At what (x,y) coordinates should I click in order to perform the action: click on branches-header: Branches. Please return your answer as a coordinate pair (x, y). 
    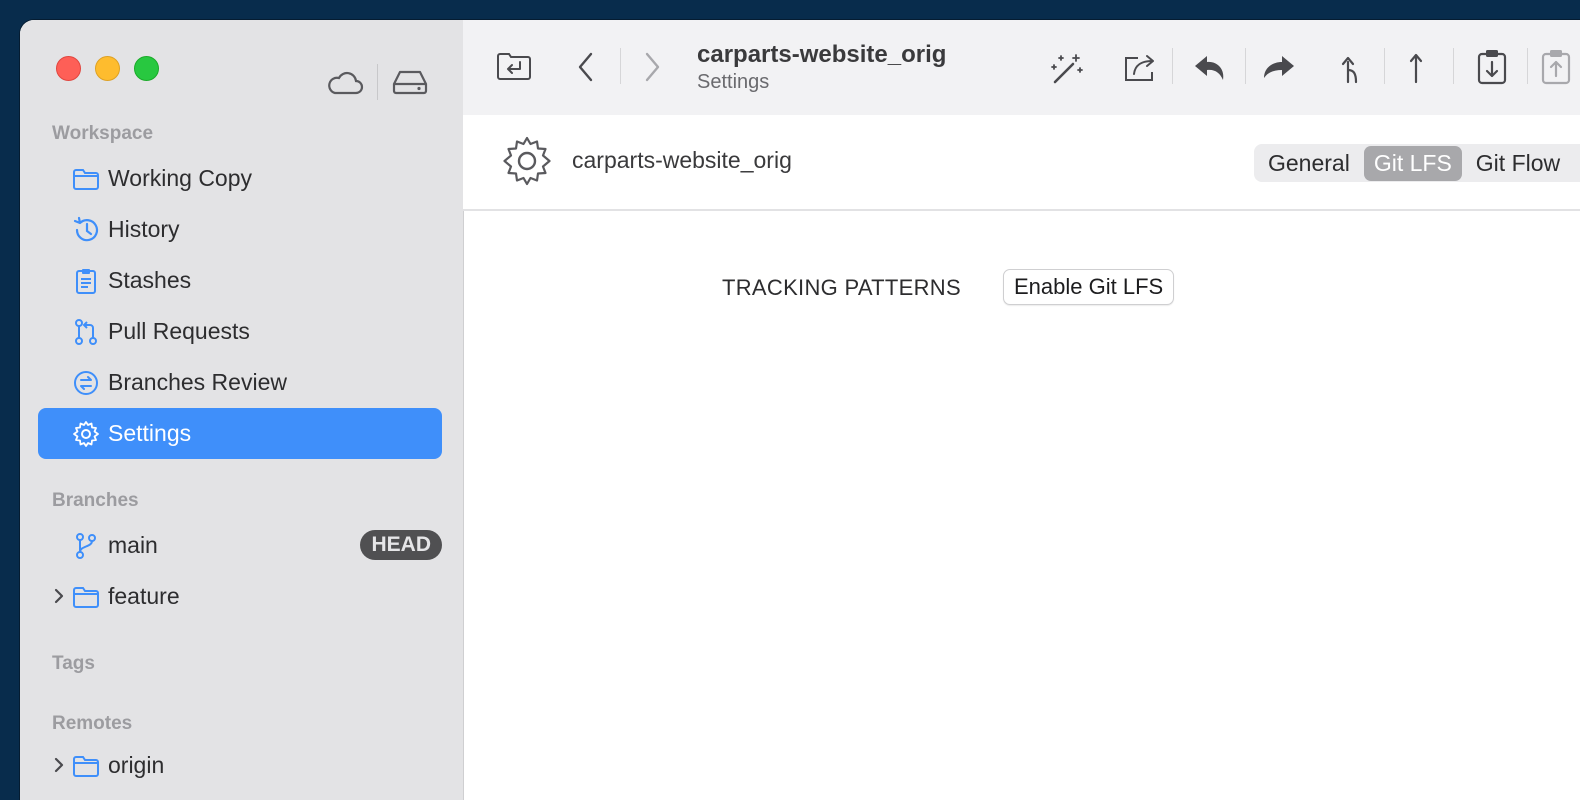
    Looking at the image, I should click on (95, 500).